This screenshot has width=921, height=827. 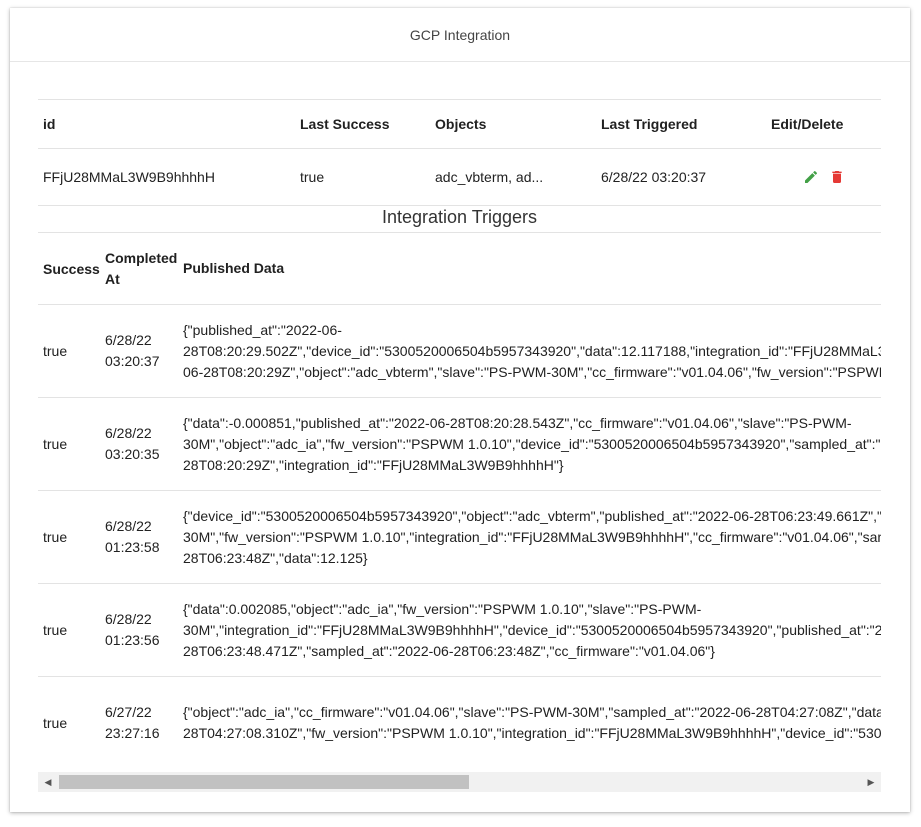 What do you see at coordinates (48, 782) in the screenshot?
I see `arrow-left-icon: ◀` at bounding box center [48, 782].